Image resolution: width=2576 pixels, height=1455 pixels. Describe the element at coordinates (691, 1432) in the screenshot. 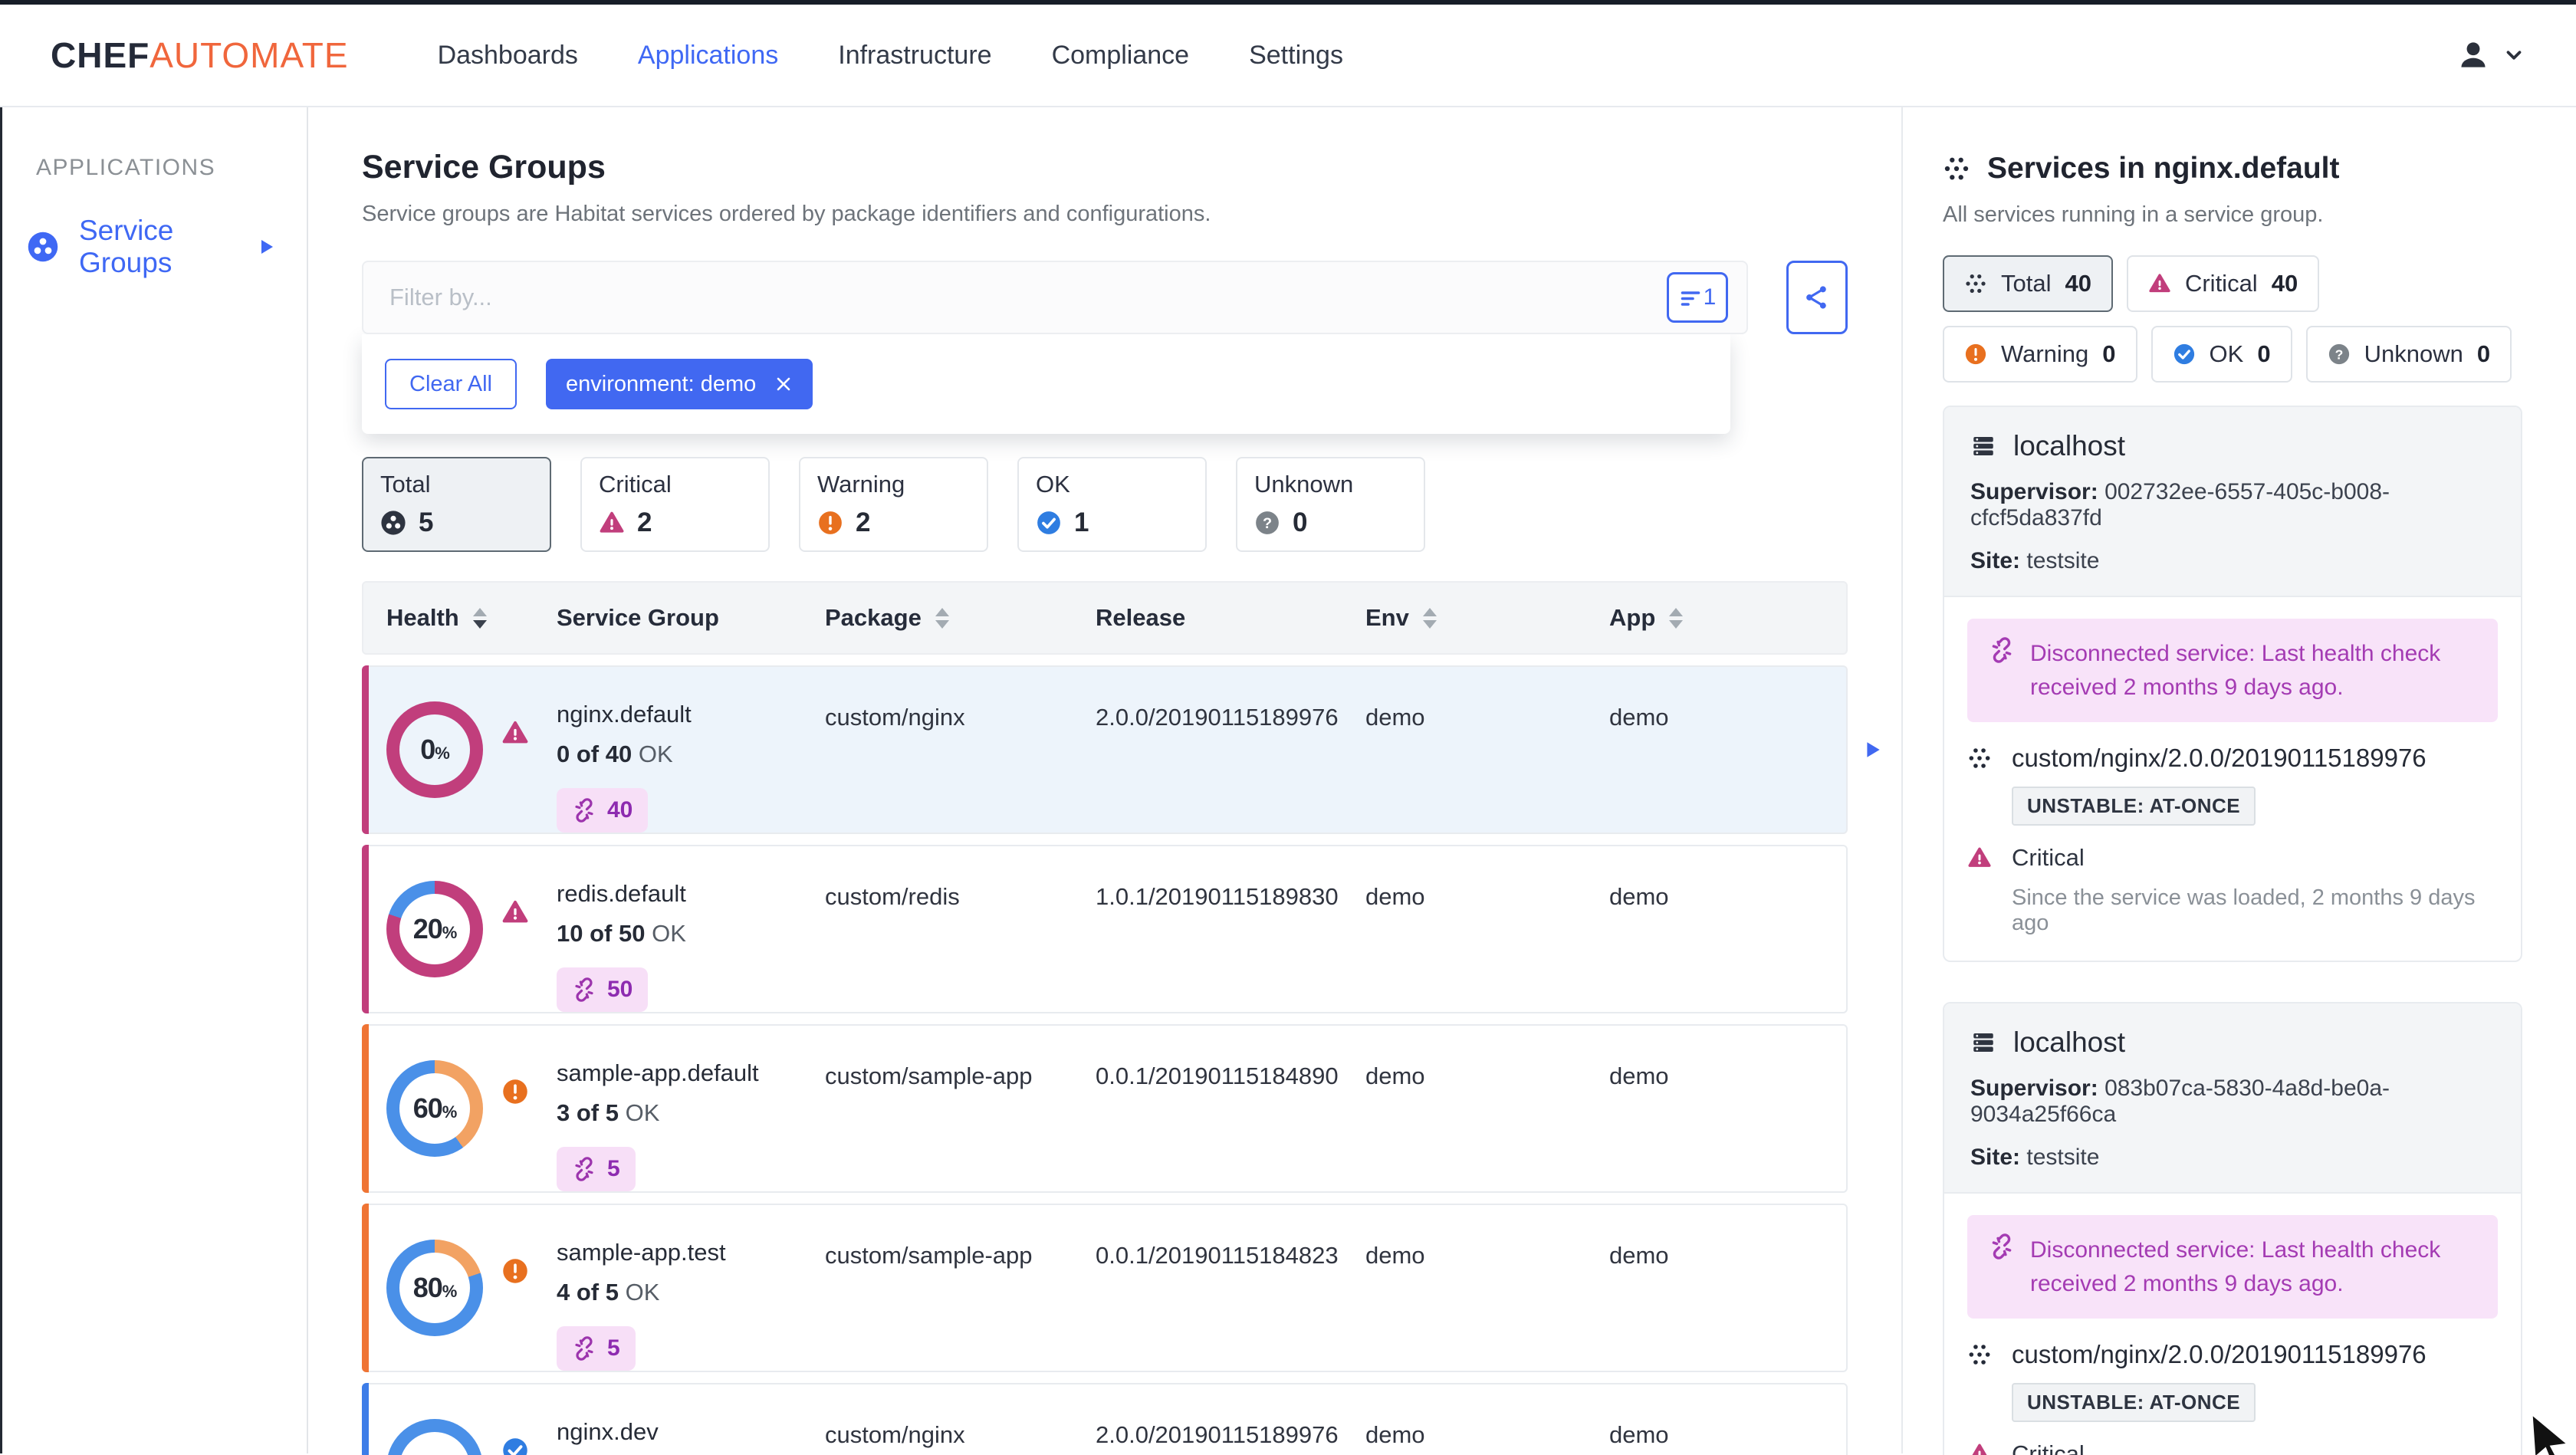

I see `service-group-name: nginx.dev` at that location.